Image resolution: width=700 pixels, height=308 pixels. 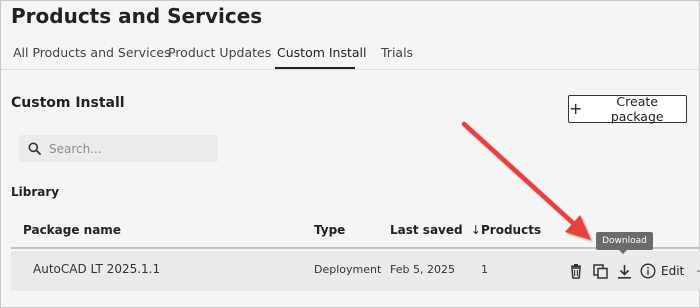 What do you see at coordinates (511, 230) in the screenshot?
I see `column-header-products: Products` at bounding box center [511, 230].